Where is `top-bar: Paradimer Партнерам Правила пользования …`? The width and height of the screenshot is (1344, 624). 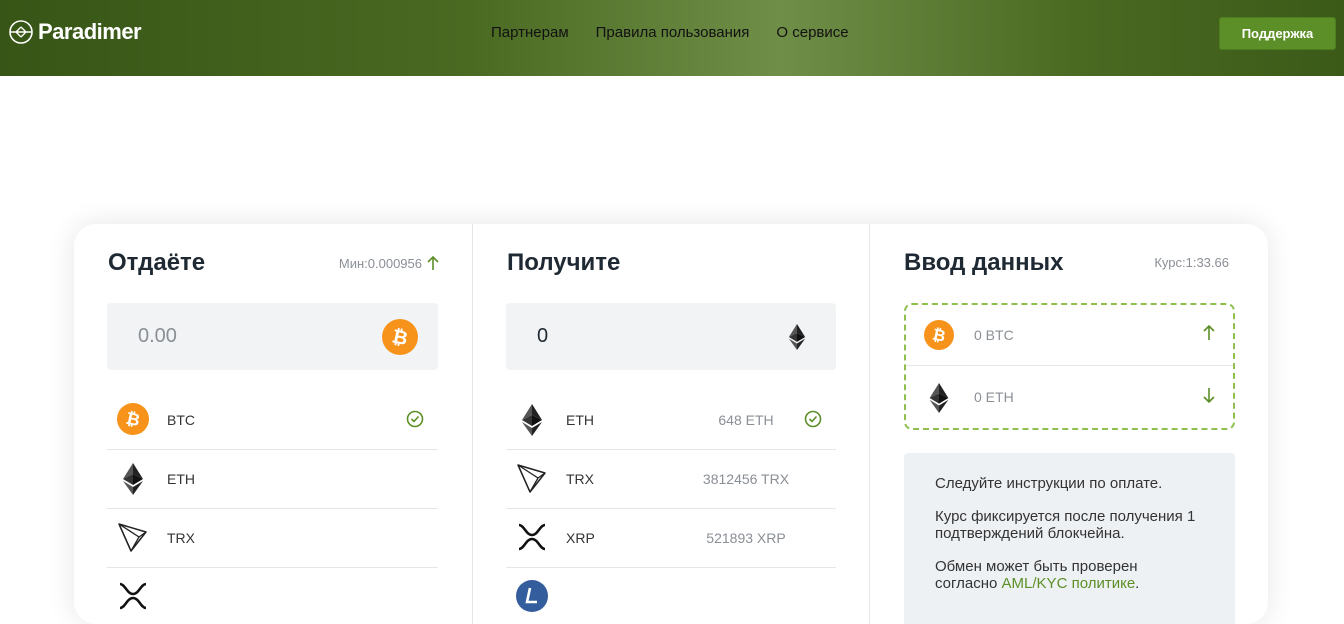
top-bar: Paradimer Партнерам Правила пользования … is located at coordinates (672, 38).